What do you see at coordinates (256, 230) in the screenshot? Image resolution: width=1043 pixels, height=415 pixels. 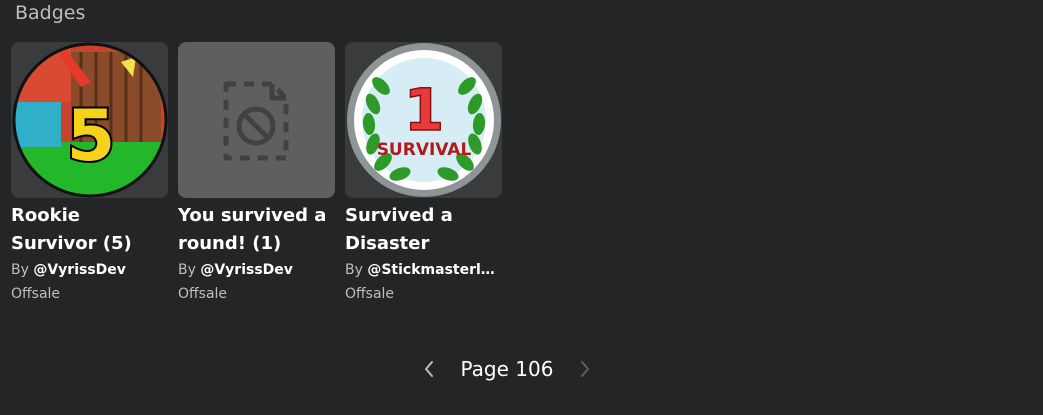 I see `badge-name: You survived a round! (1)` at bounding box center [256, 230].